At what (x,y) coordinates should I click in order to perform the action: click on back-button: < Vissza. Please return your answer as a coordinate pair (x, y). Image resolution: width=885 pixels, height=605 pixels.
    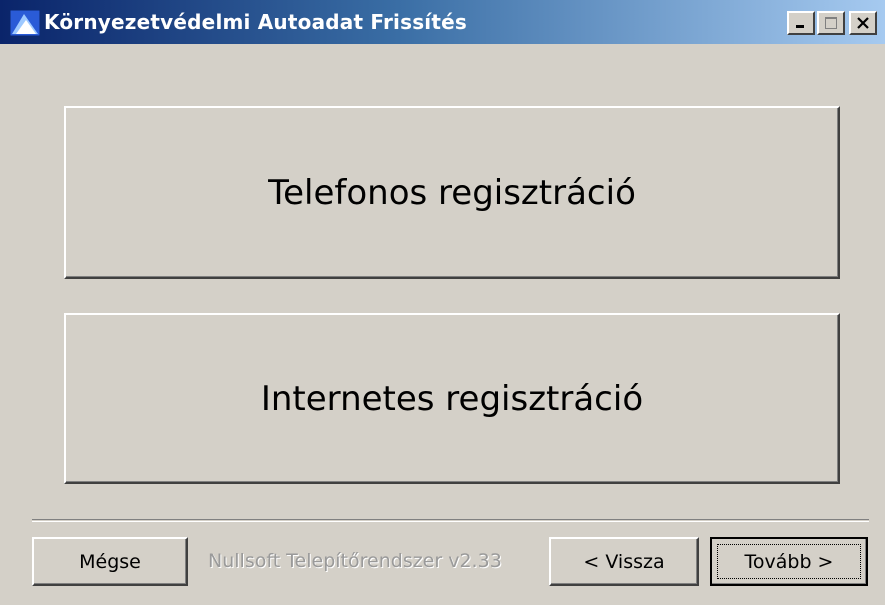
    Looking at the image, I should click on (624, 561).